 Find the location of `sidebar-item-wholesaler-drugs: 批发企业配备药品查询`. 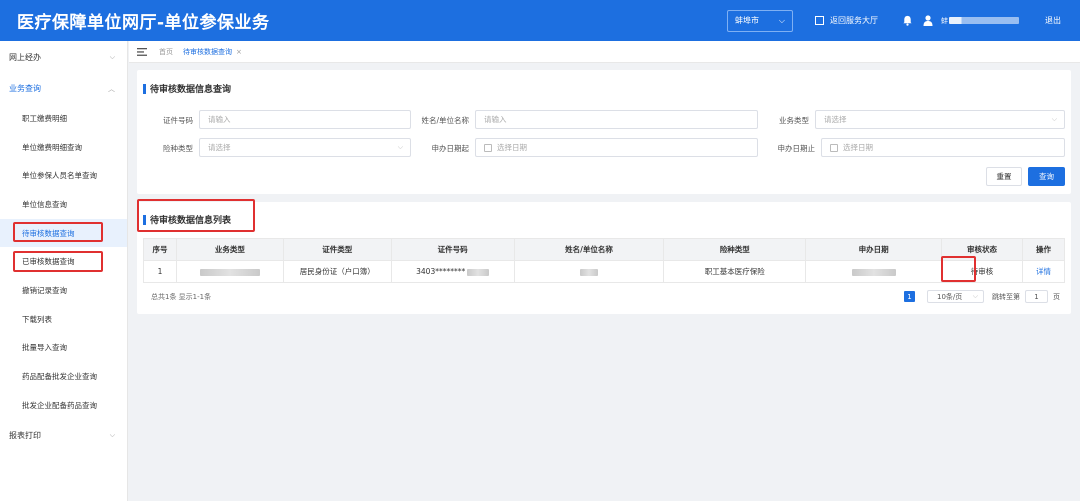

sidebar-item-wholesaler-drugs: 批发企业配备药品查询 is located at coordinates (63, 405).